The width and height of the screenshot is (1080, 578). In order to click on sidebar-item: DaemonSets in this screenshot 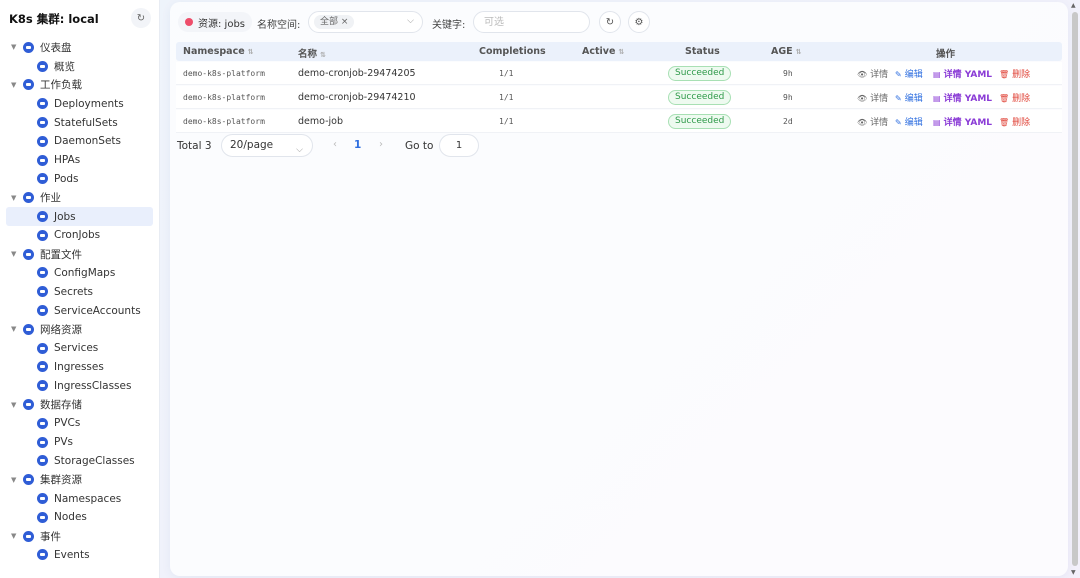, I will do `click(79, 141)`.